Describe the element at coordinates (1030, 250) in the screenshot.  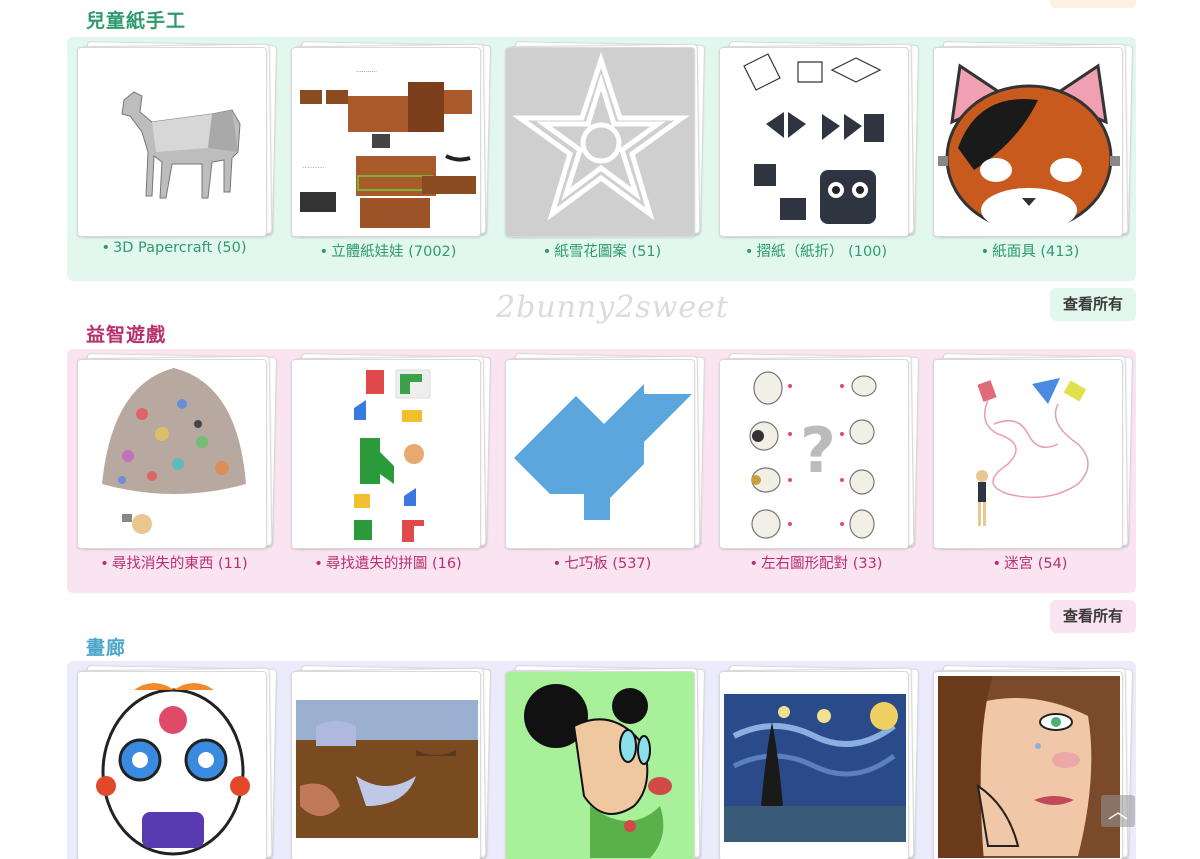
I see `caption-paper-mask: • 紙面具 (413)` at that location.